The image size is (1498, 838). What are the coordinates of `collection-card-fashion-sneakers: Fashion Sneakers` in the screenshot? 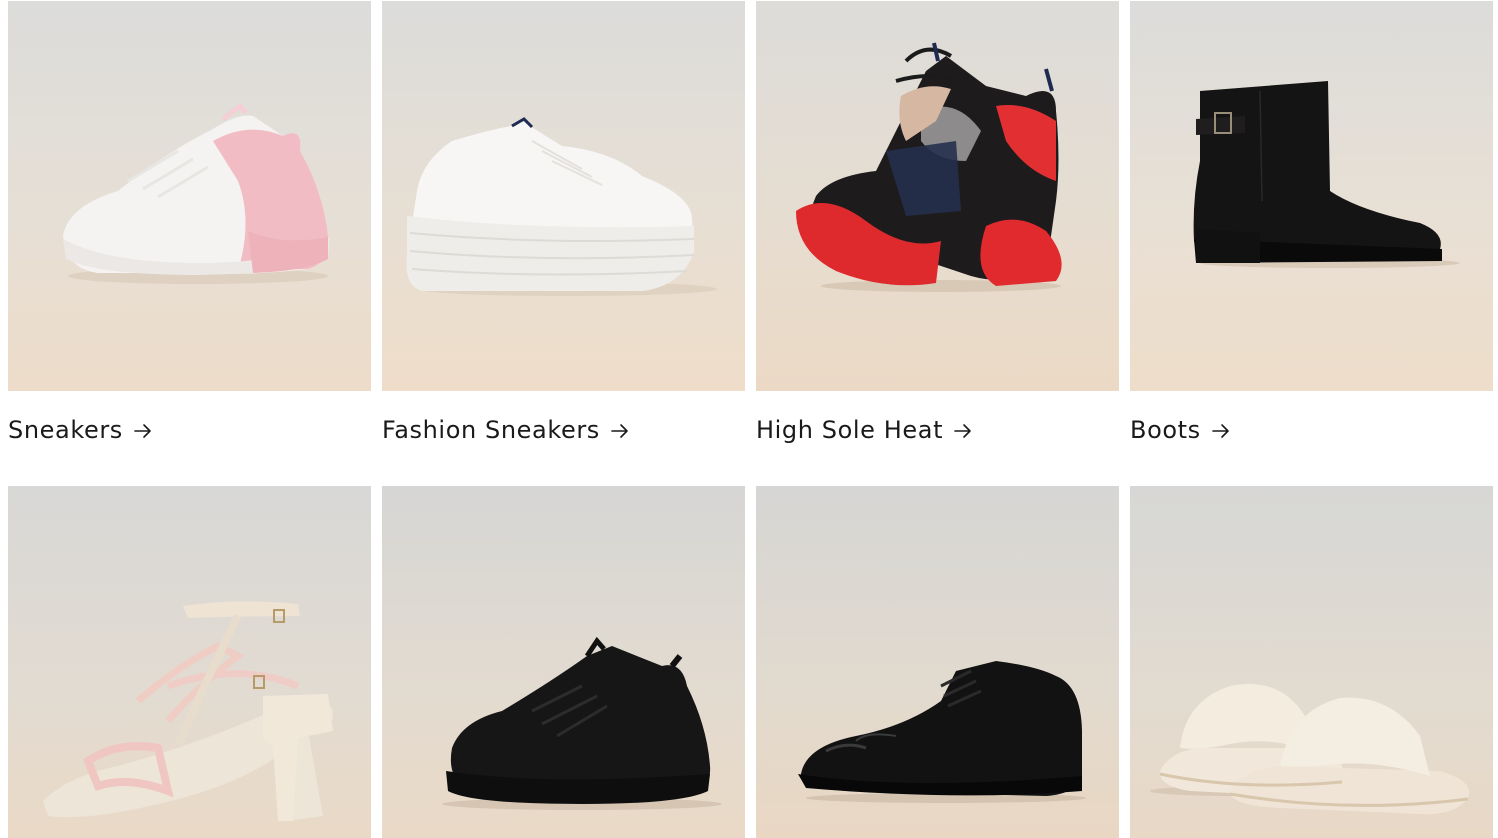 It's located at (563, 243).